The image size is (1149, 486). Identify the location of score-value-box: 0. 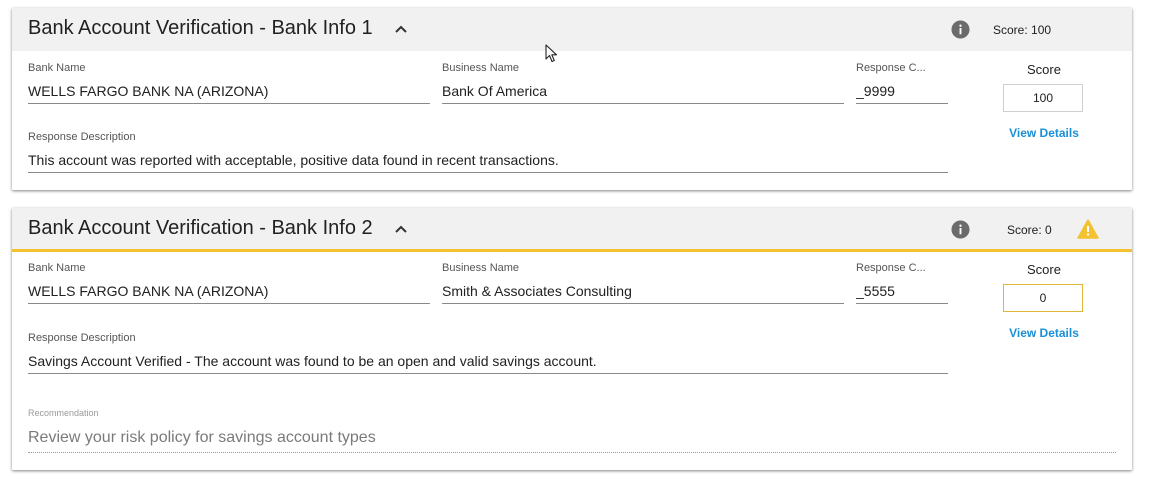
(1043, 298).